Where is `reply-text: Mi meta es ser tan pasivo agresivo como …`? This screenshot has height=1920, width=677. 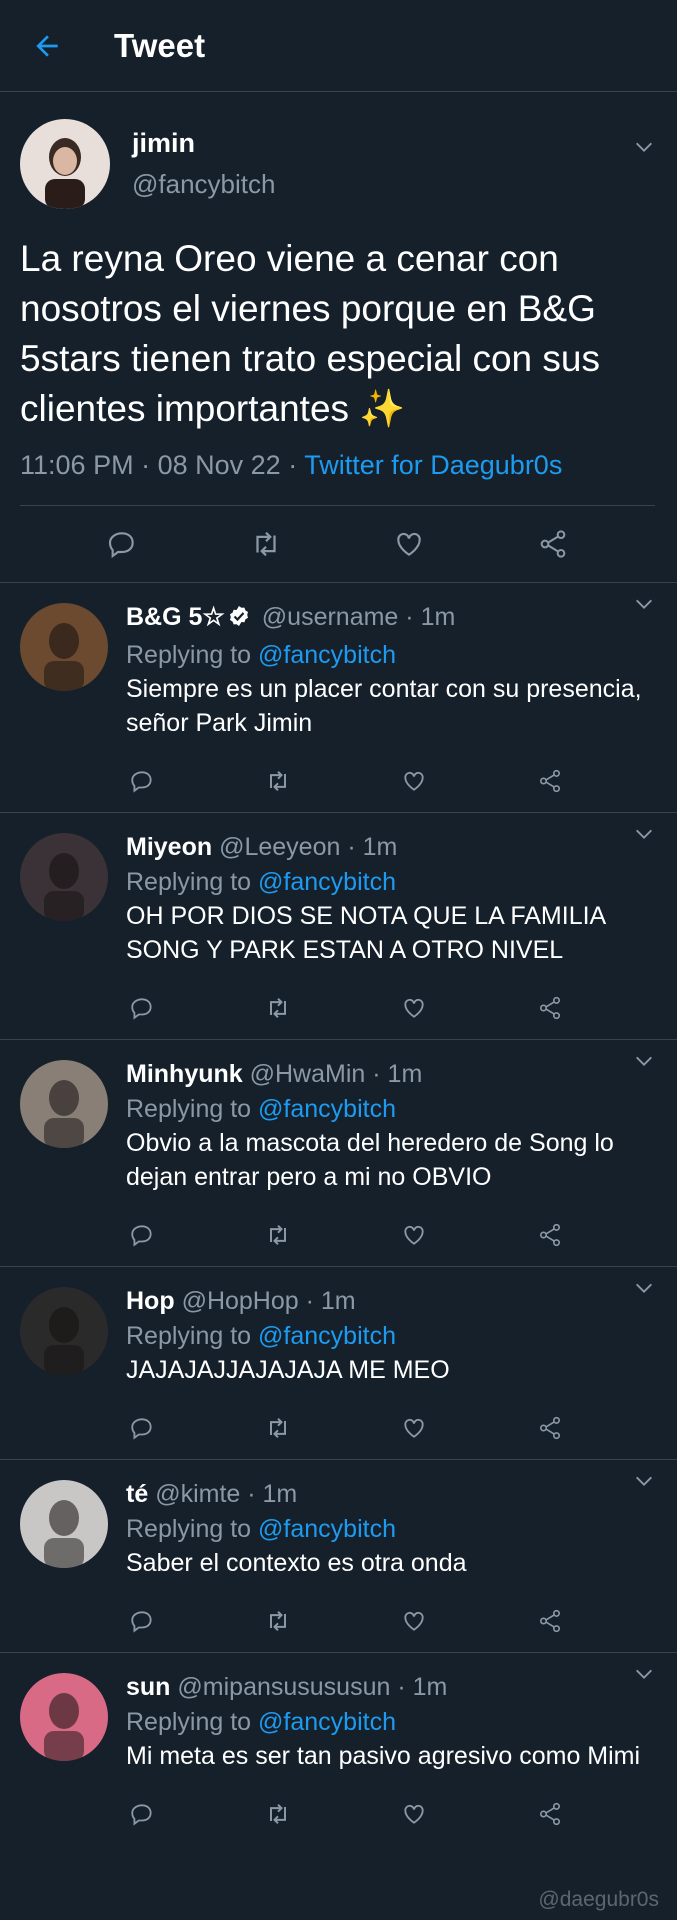 reply-text: Mi meta es ser tan pasivo agresivo como … is located at coordinates (383, 1756).